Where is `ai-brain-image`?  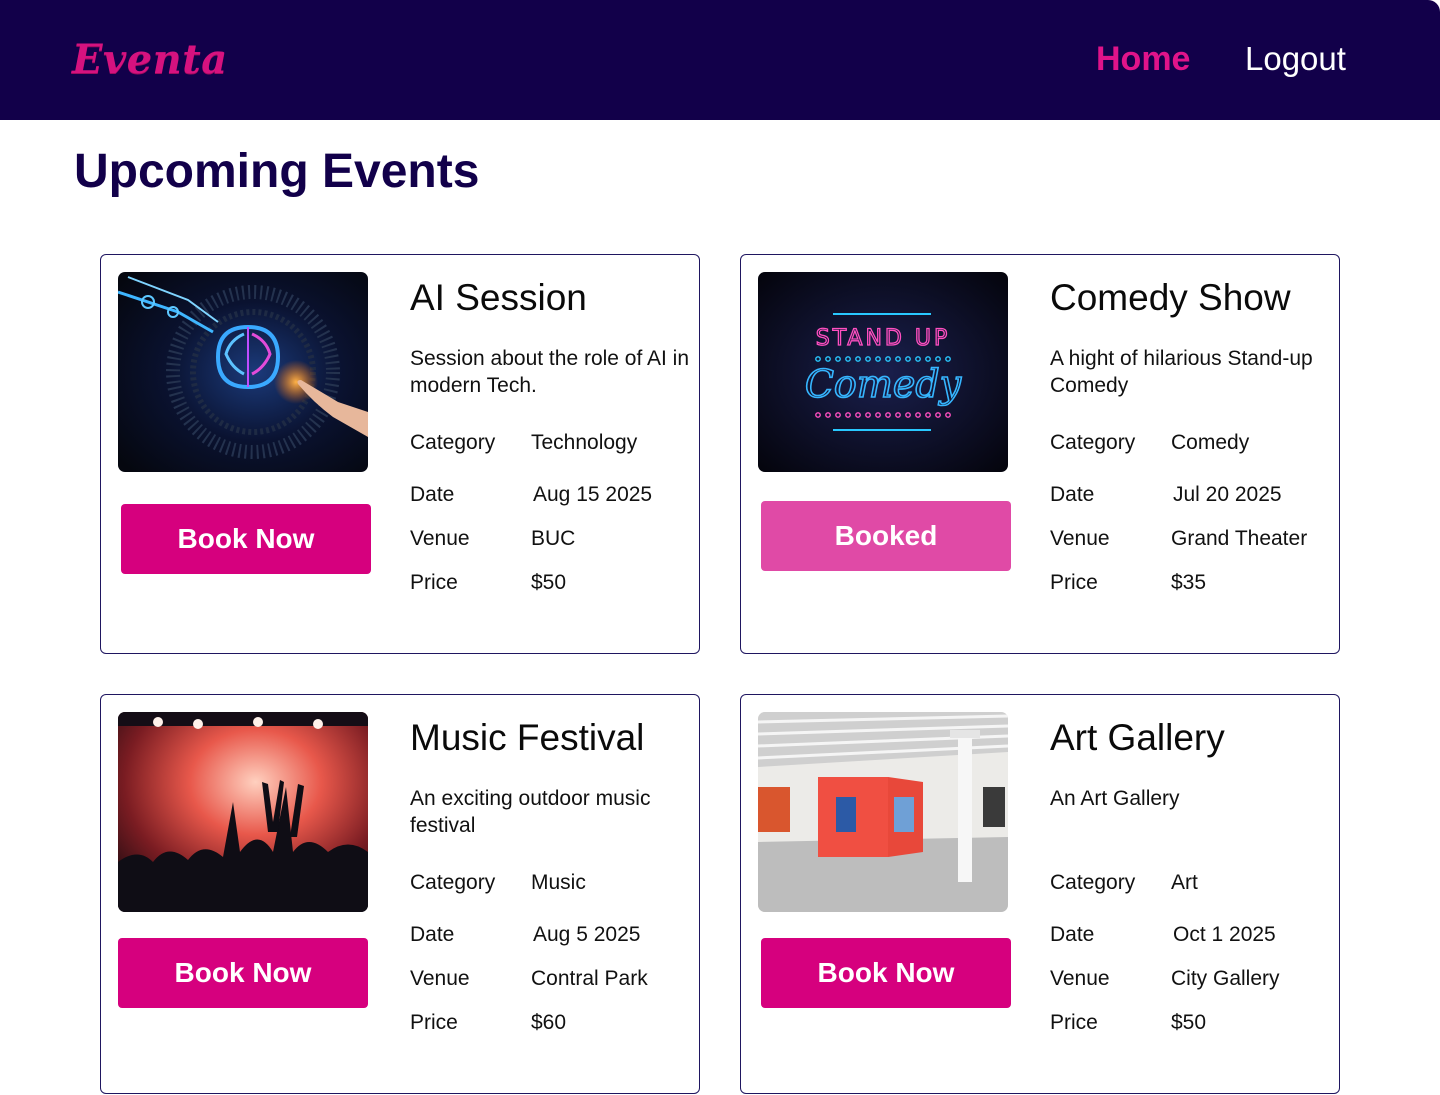 ai-brain-image is located at coordinates (243, 372).